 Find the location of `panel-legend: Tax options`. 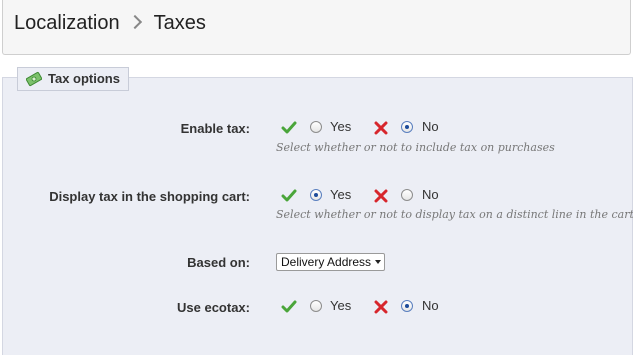

panel-legend: Tax options is located at coordinates (73, 79).